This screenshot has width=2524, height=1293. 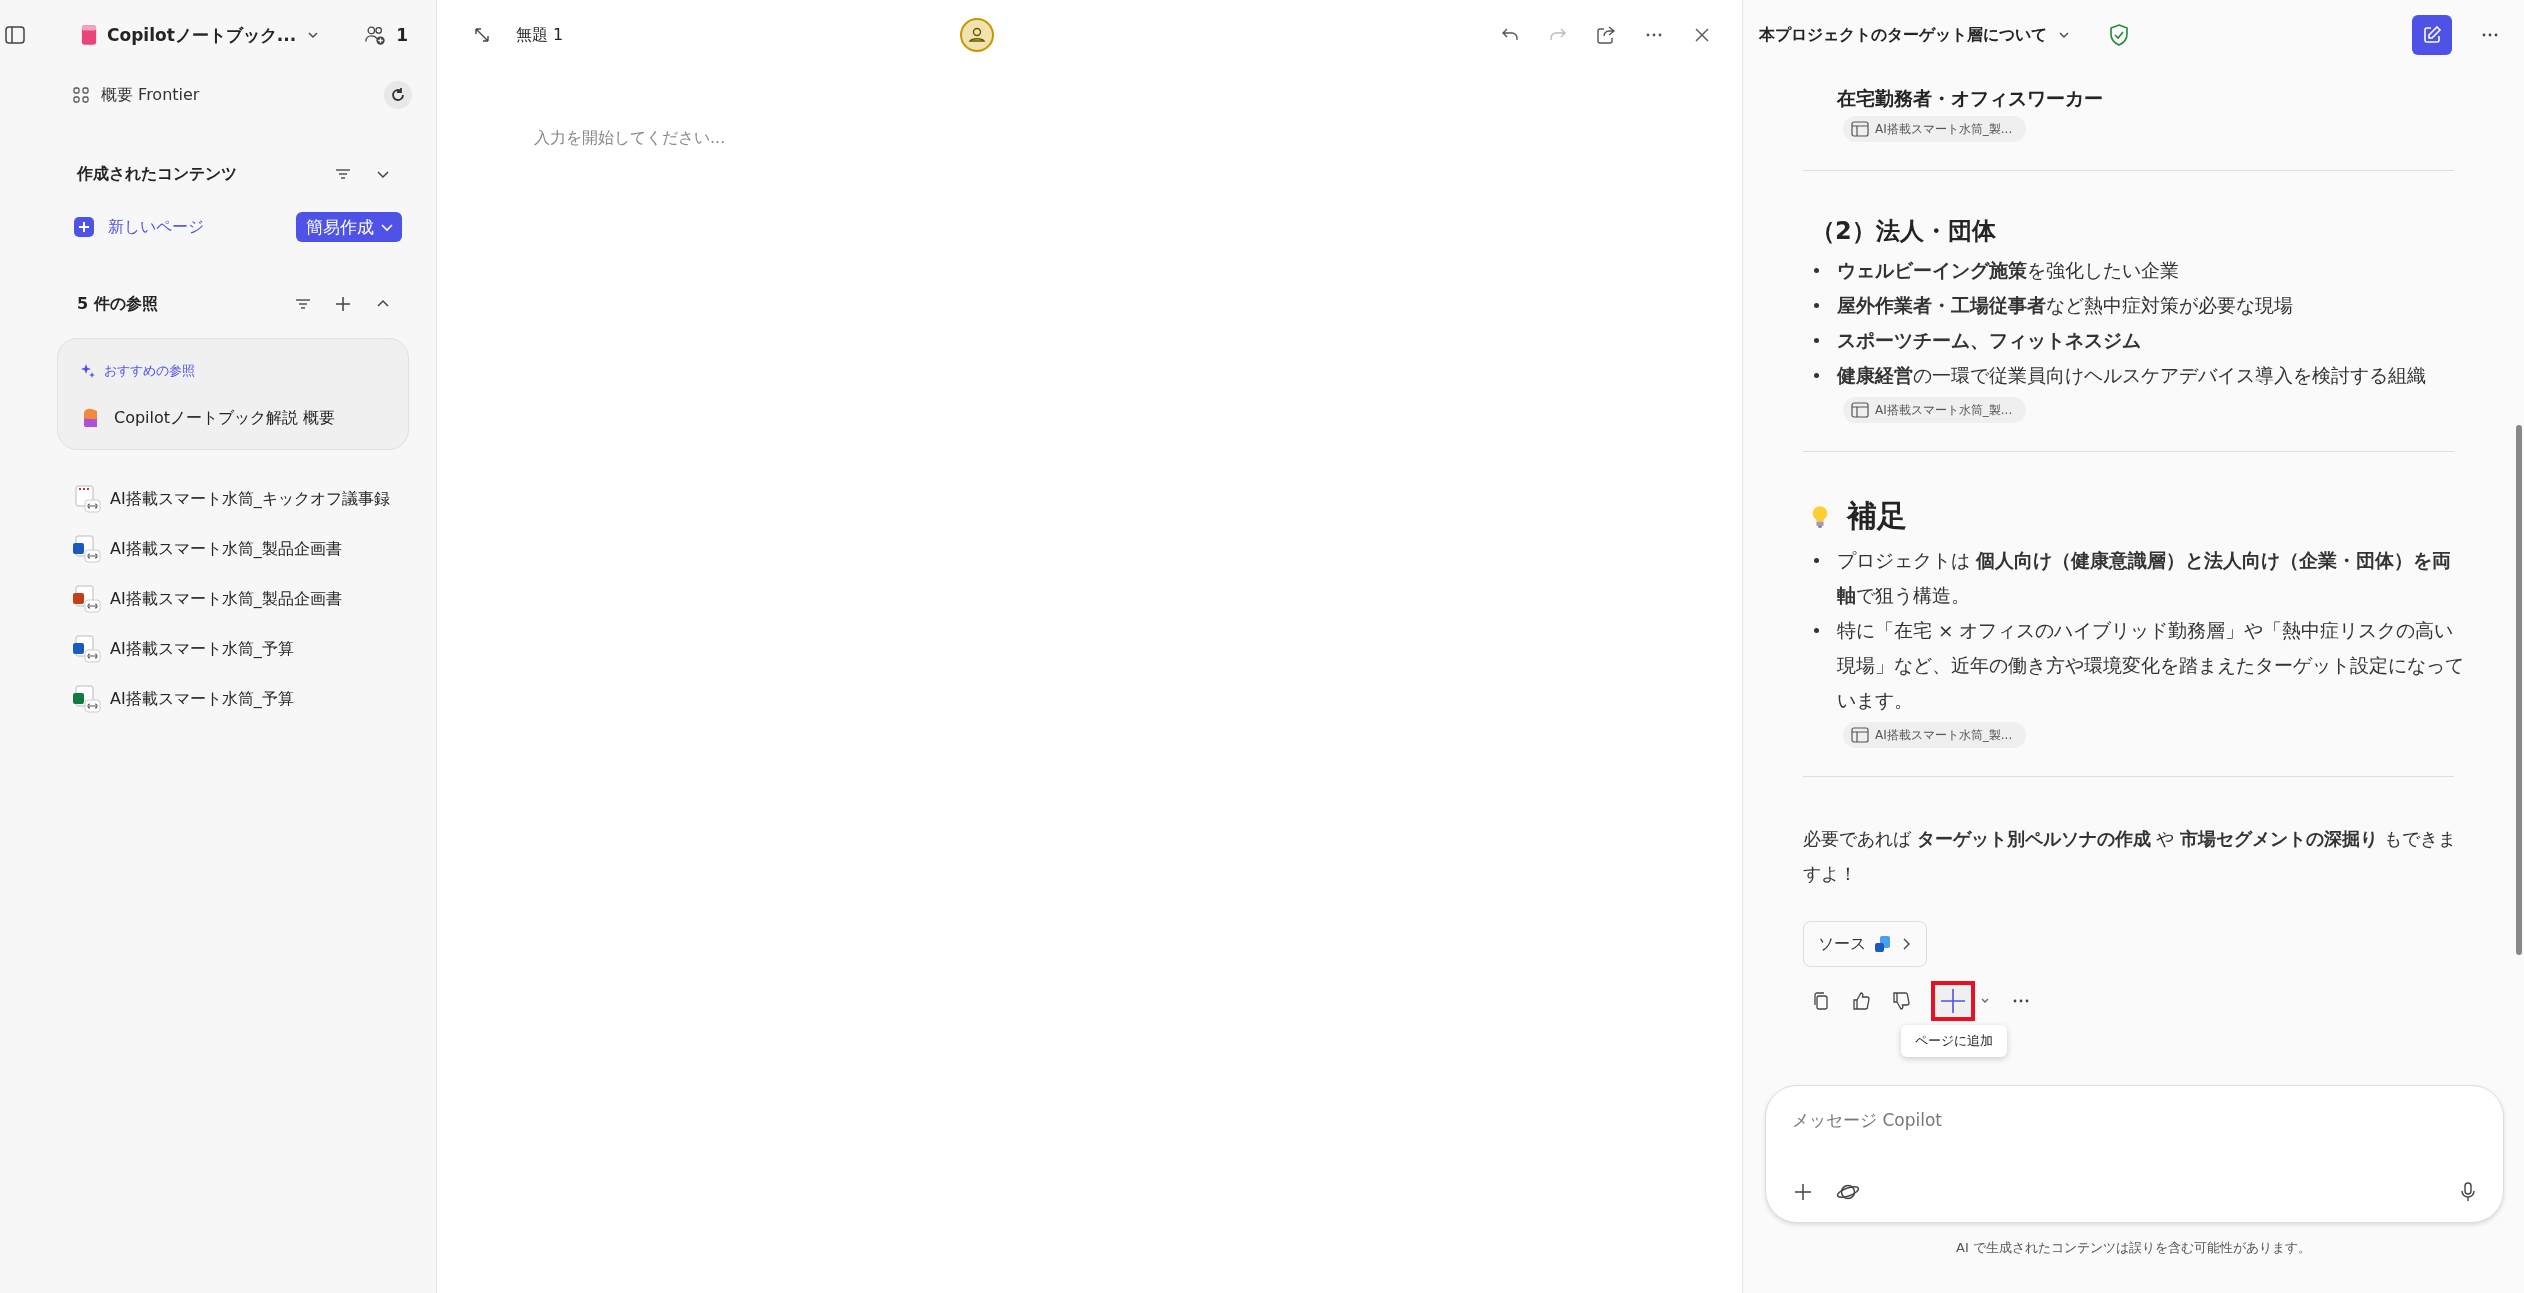 What do you see at coordinates (2151, 666) in the screenshot?
I see `list-item-text: 特に「在宅 × オフィスのハイブリッド勤務層」や「熱中症リスクの高い現場」など、近年の働き方や環境変化を踏まえたターゲット設定になっています。` at bounding box center [2151, 666].